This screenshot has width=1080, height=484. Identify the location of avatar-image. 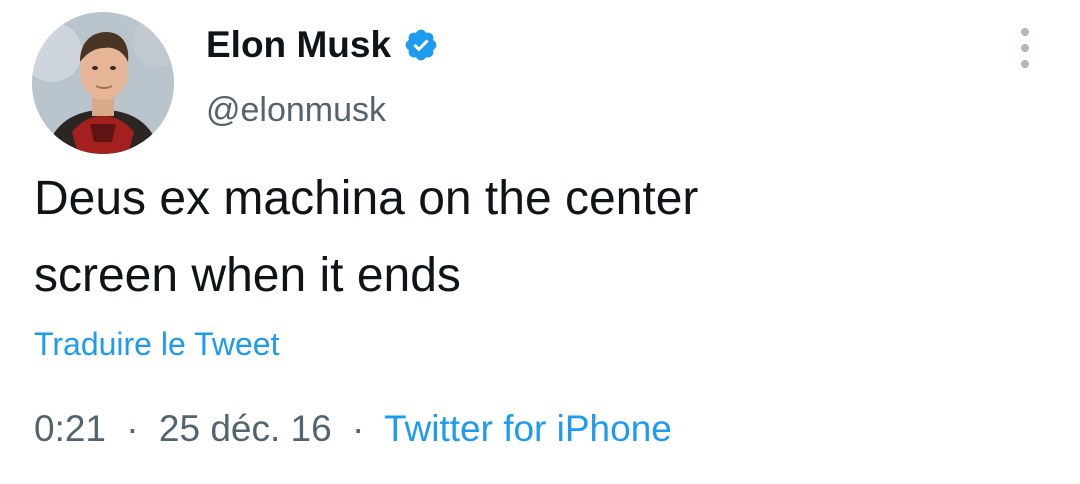
(103, 83).